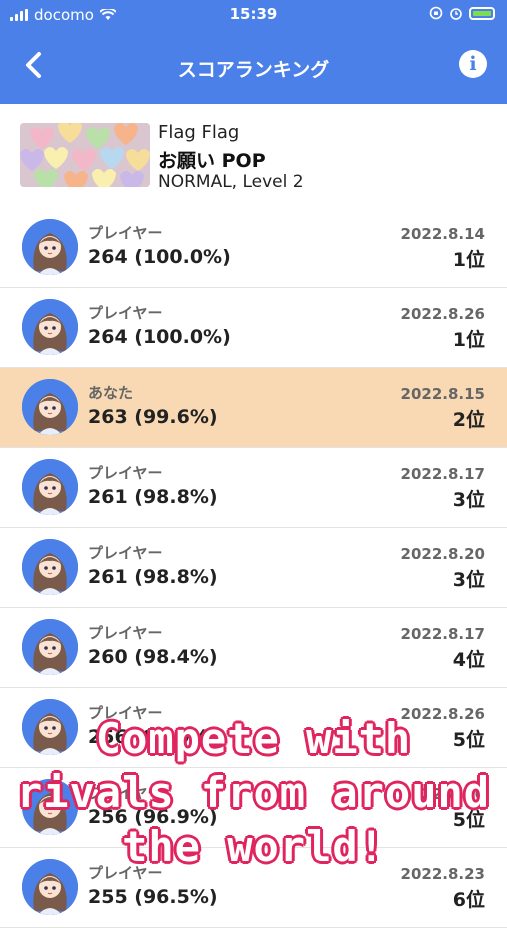  I want to click on song-thumbnail, so click(85, 155).